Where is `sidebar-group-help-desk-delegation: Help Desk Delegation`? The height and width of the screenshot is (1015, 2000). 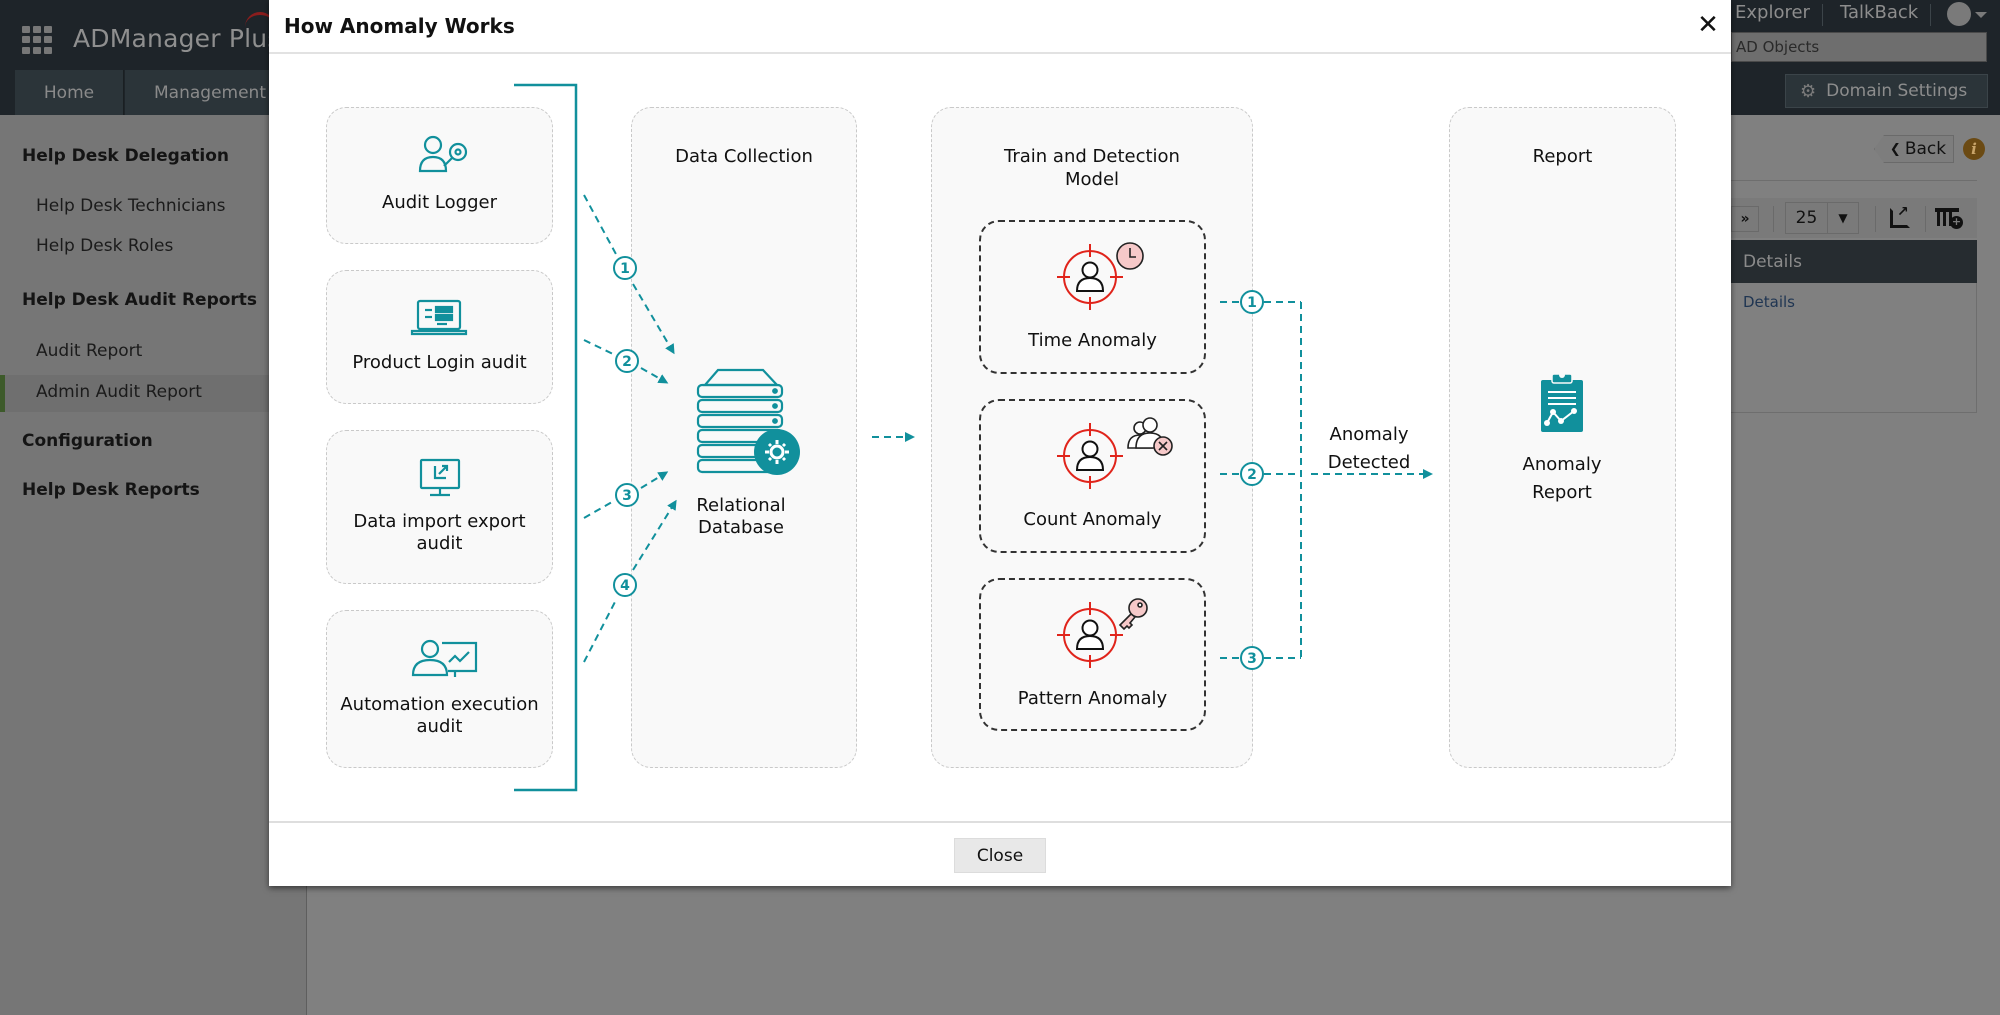 sidebar-group-help-desk-delegation: Help Desk Delegation is located at coordinates (125, 156).